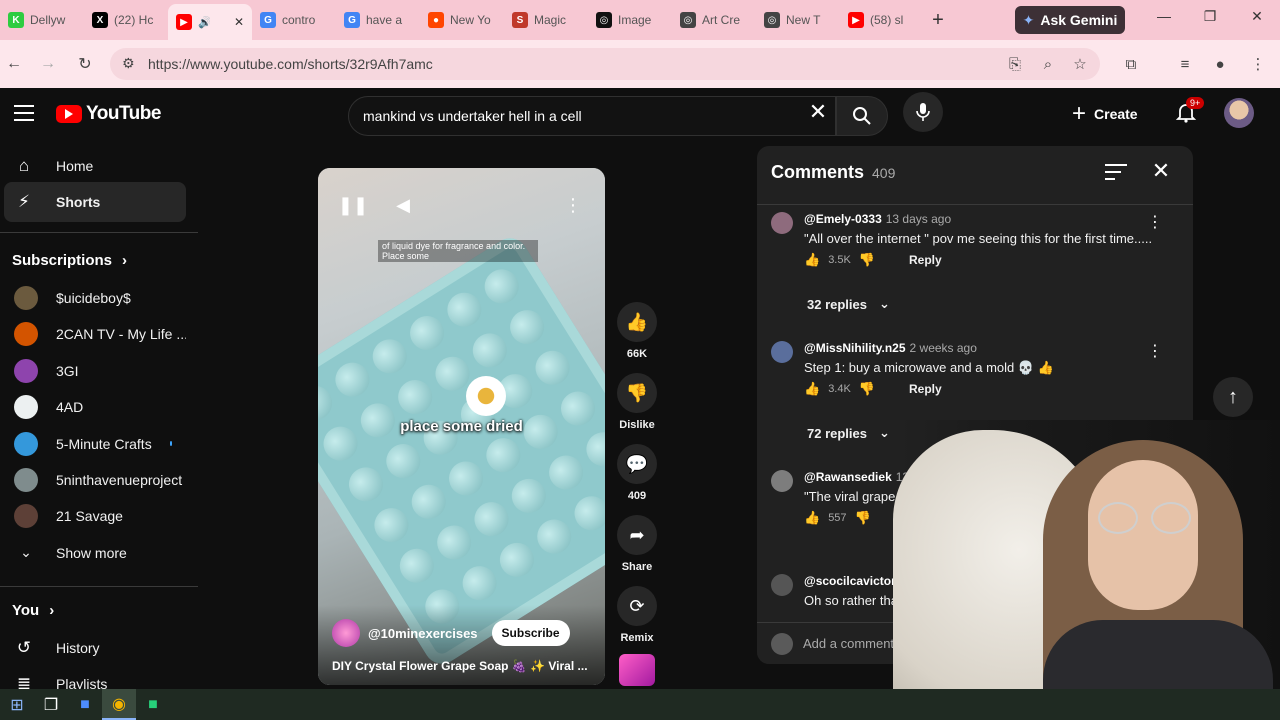 Image resolution: width=1280 pixels, height=720 pixels. I want to click on sidebar-item-home: ⌂ Home, so click(95, 166).